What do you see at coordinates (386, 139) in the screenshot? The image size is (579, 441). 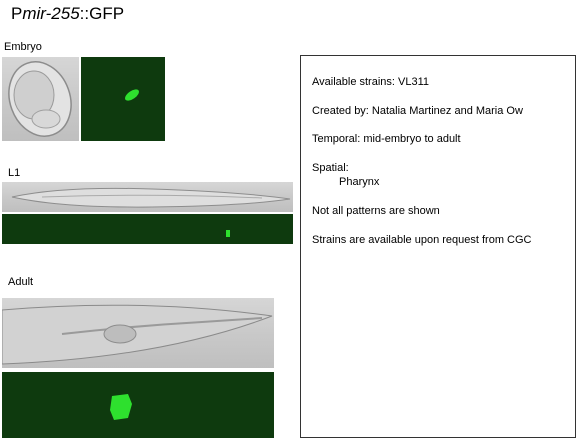 I see `temporal-text: Temporal: mid-embryo to adult` at bounding box center [386, 139].